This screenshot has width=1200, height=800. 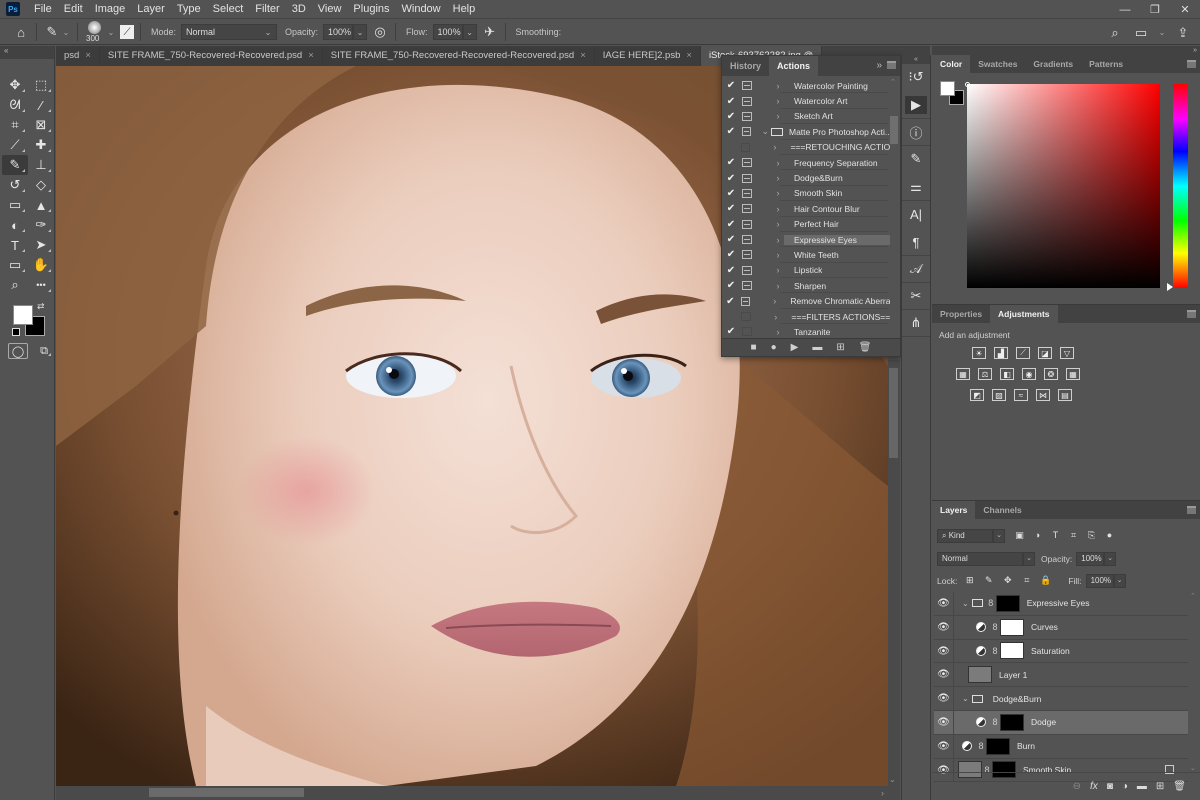 What do you see at coordinates (464, 9) in the screenshot?
I see `menu-help: Help` at bounding box center [464, 9].